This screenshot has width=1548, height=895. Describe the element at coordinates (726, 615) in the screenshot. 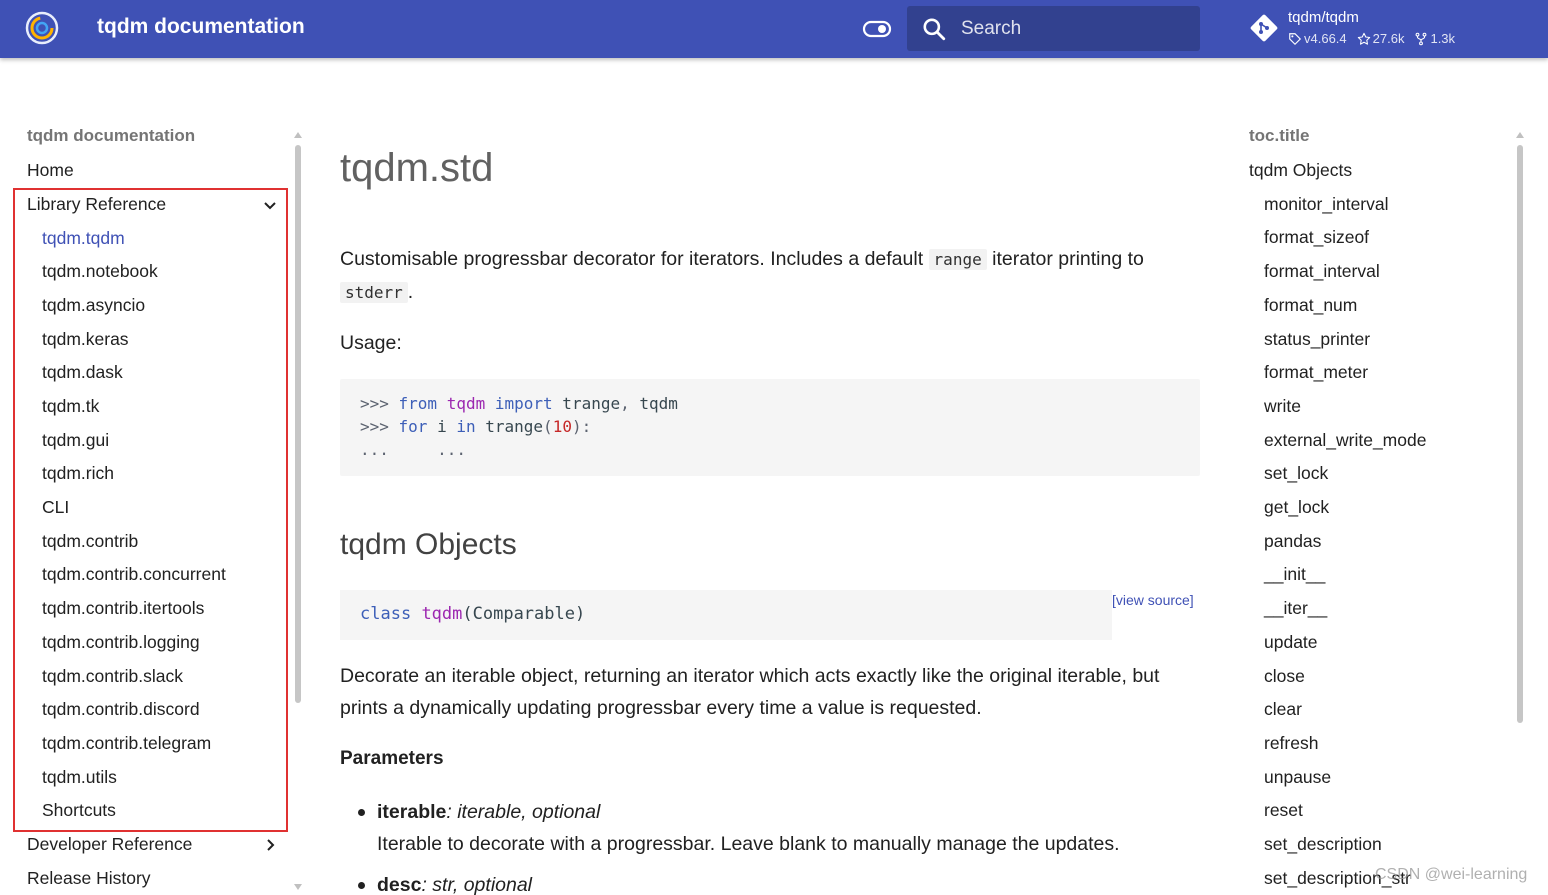

I see `class-signature: class tqdm(Comparable)` at that location.